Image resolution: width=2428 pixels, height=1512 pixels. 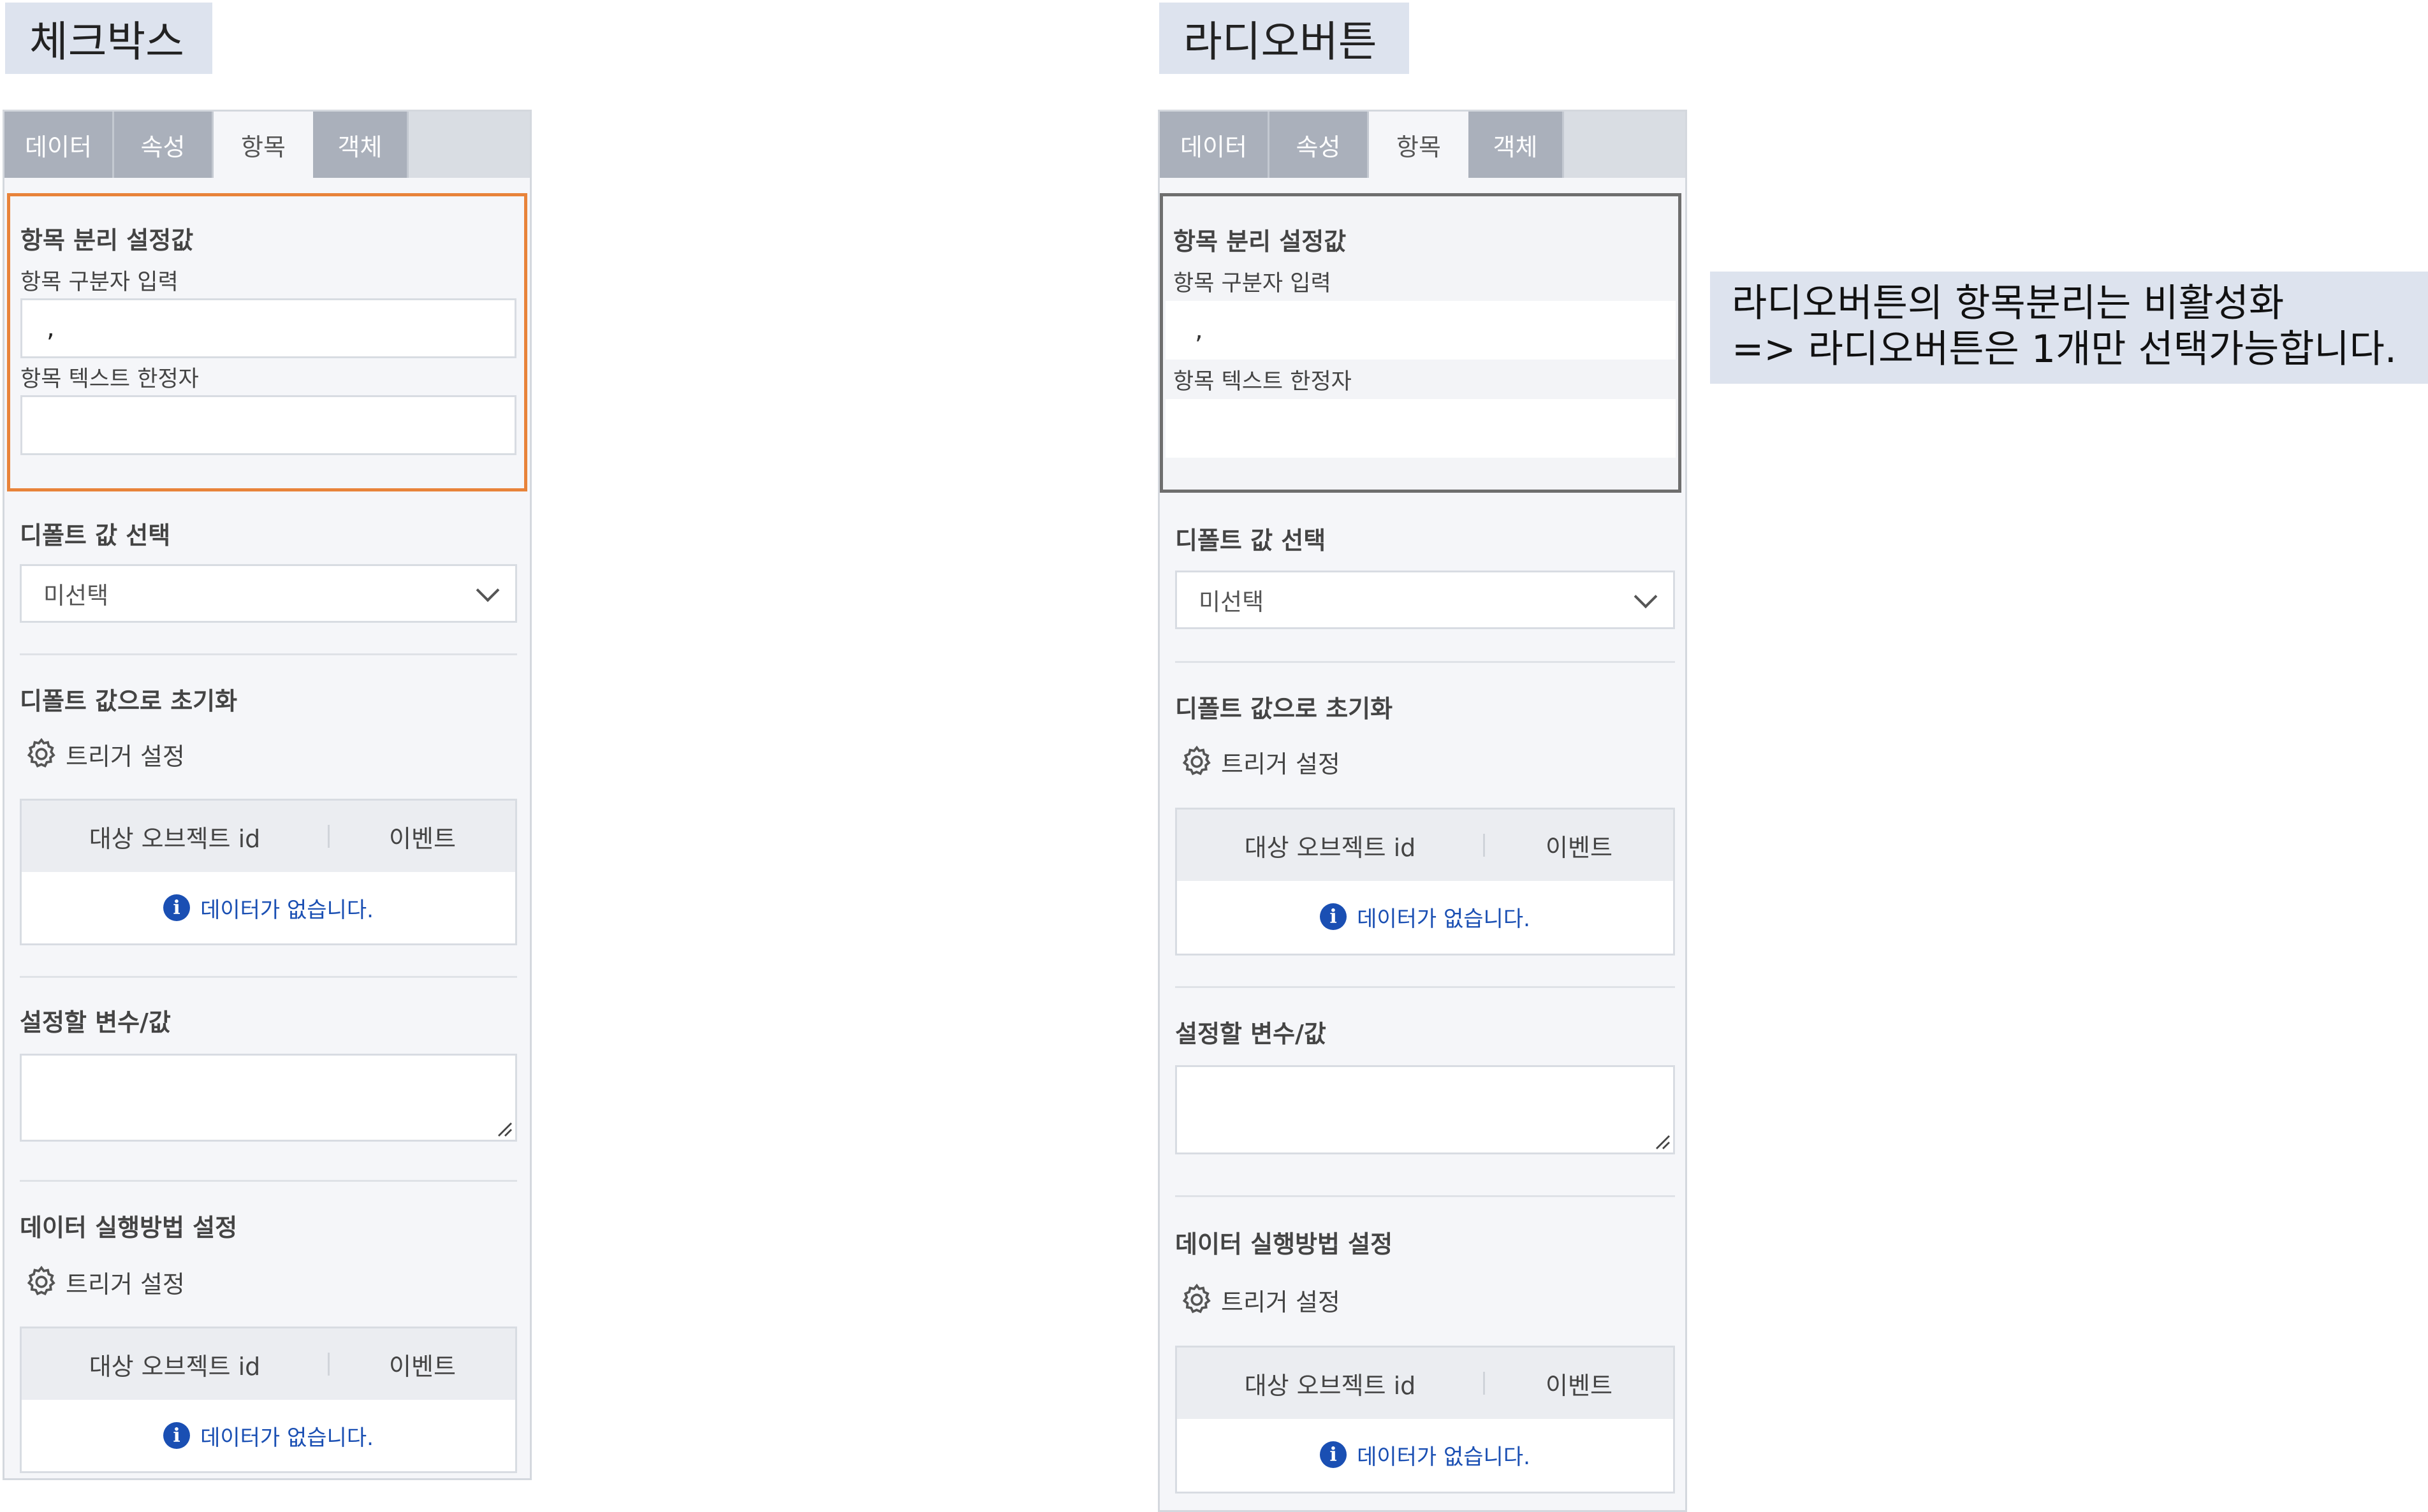 I want to click on qualifier-input-disabled, so click(x=1421, y=429).